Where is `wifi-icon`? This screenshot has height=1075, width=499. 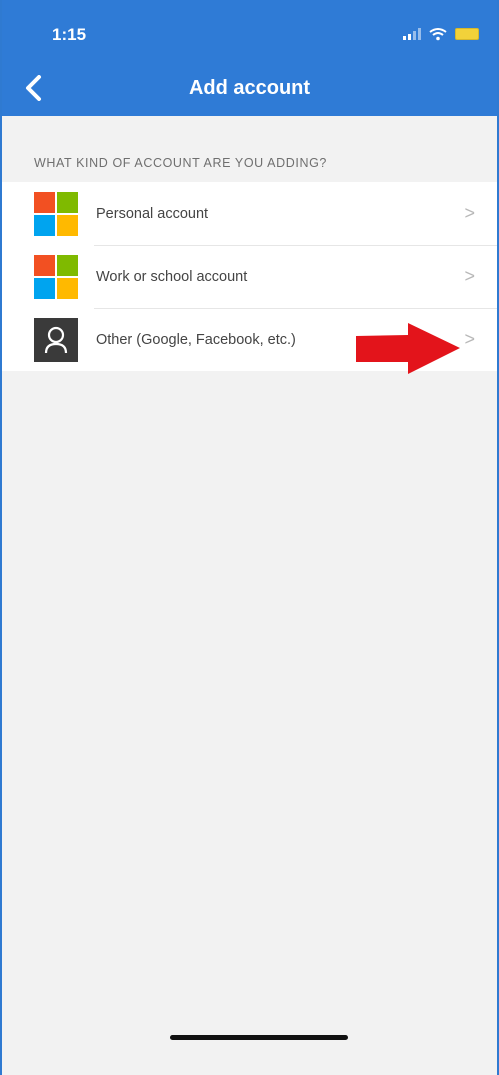
wifi-icon is located at coordinates (438, 34).